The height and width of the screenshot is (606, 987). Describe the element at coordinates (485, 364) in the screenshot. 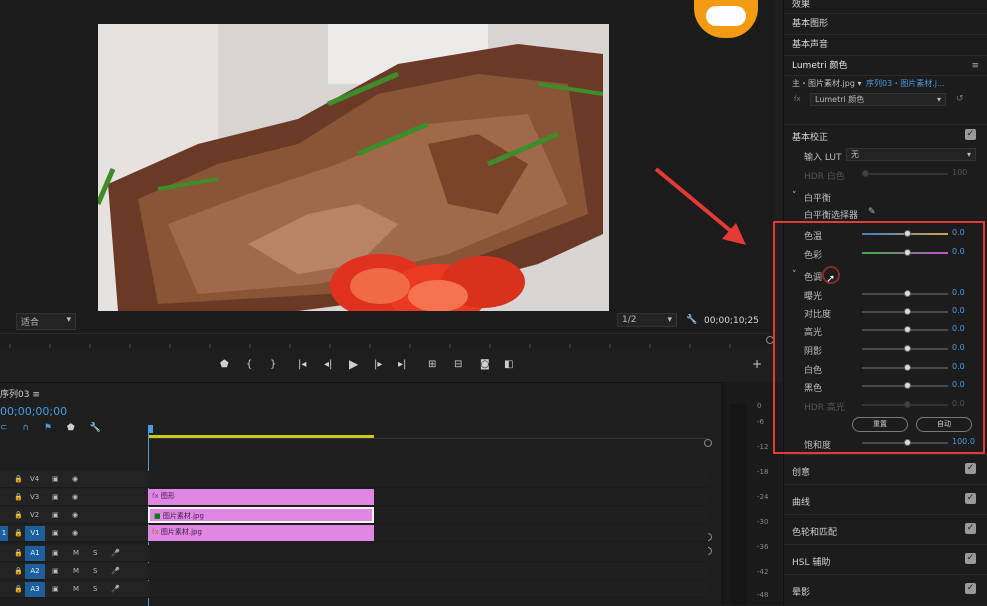

I see `export-frame-icon: ◙` at that location.